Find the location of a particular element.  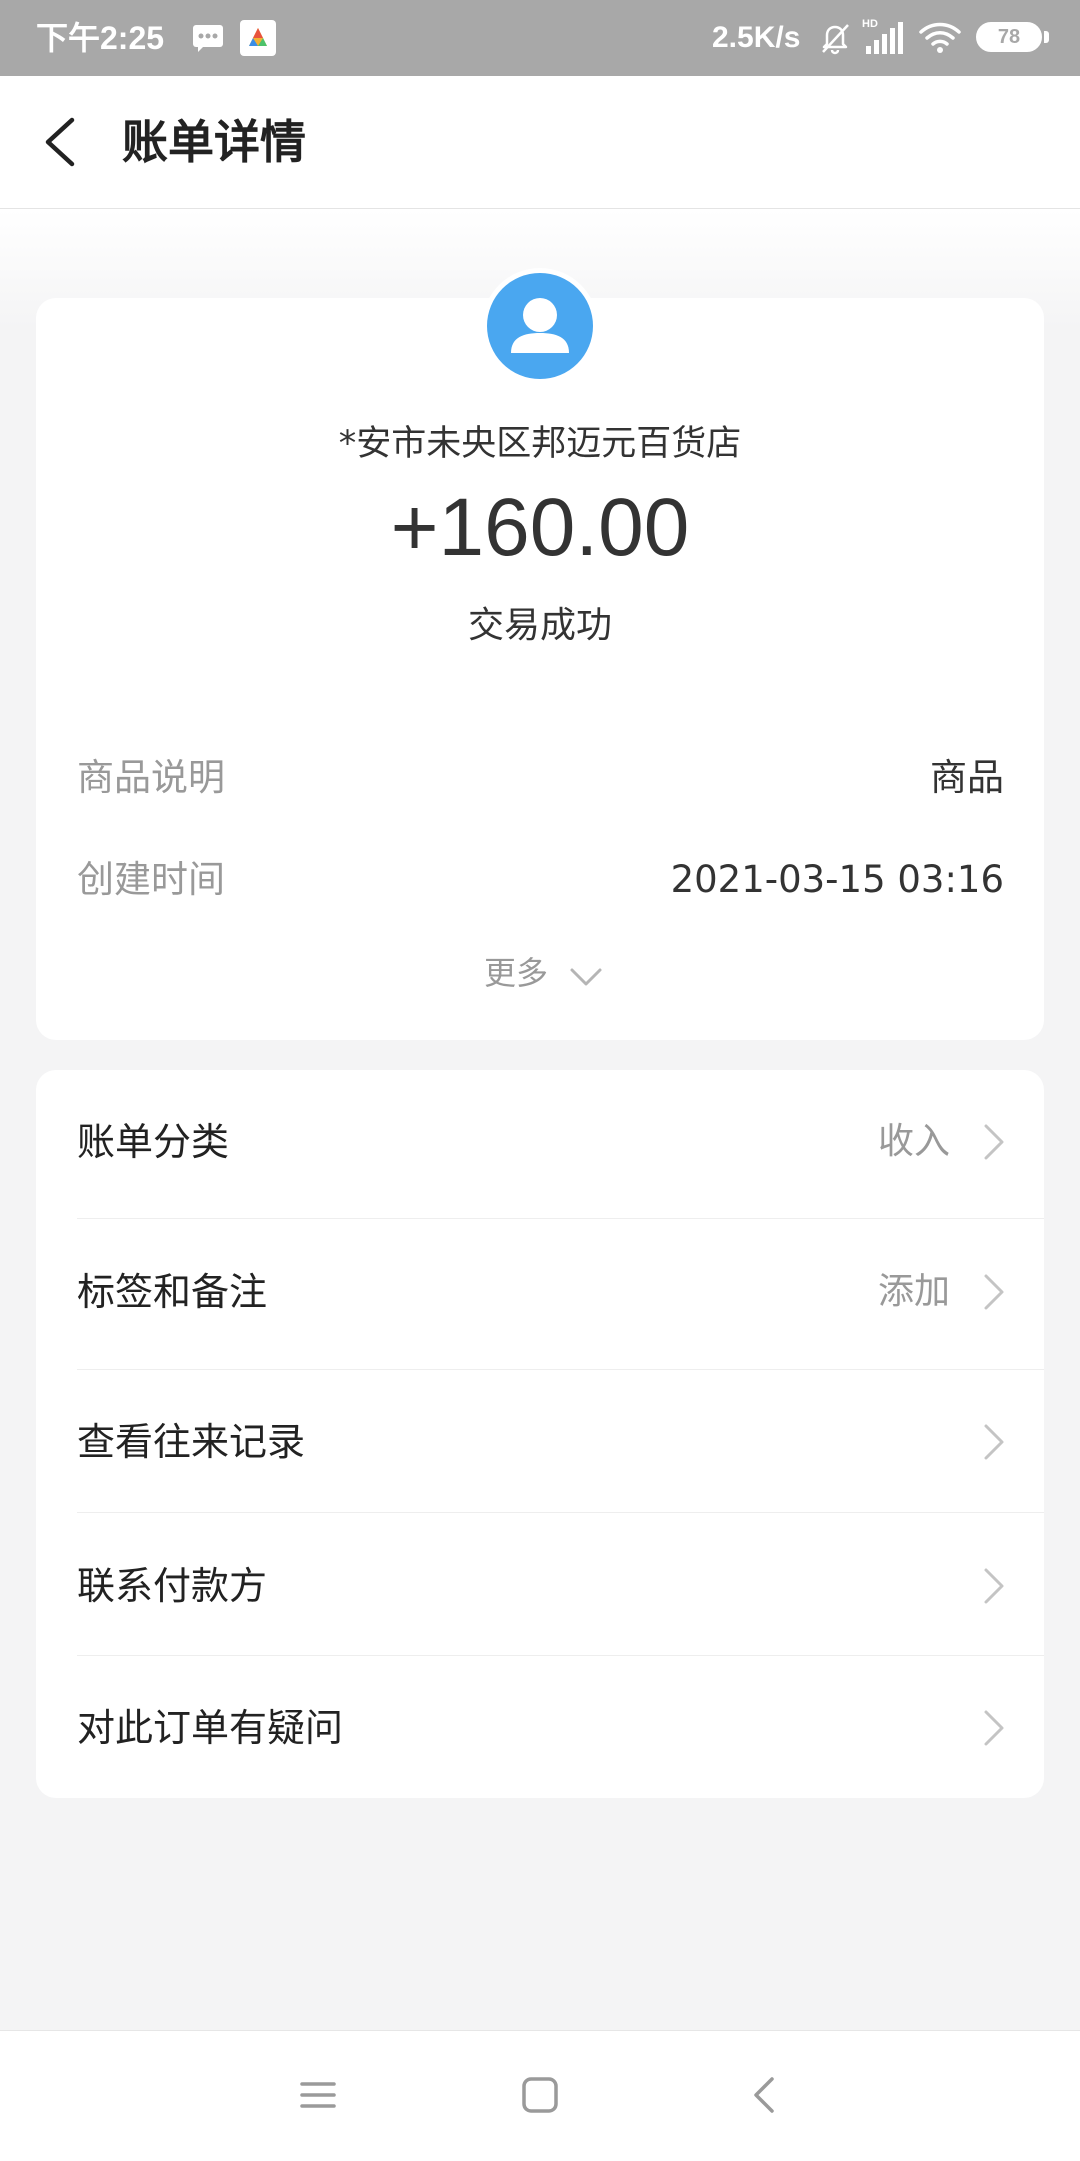

battery-icon: 78 is located at coordinates (1009, 37).